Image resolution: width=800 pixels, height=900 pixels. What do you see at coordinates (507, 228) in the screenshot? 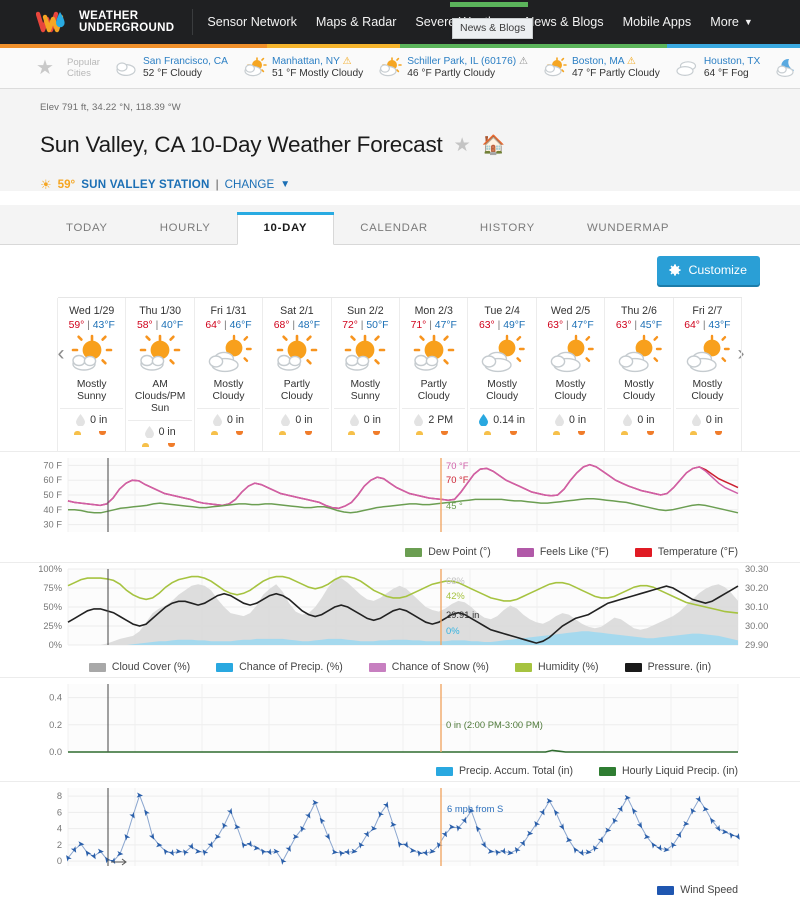
I see `tab-history: HISTORY` at bounding box center [507, 228].